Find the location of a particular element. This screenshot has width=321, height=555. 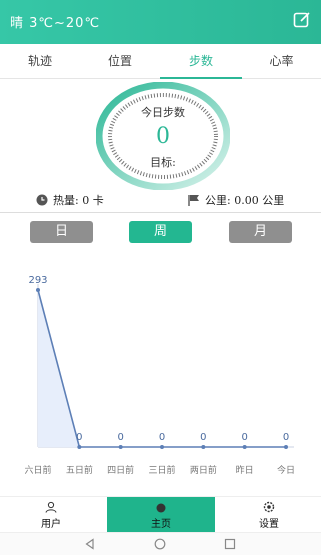

home-nav-button: 主页 is located at coordinates (161, 515).